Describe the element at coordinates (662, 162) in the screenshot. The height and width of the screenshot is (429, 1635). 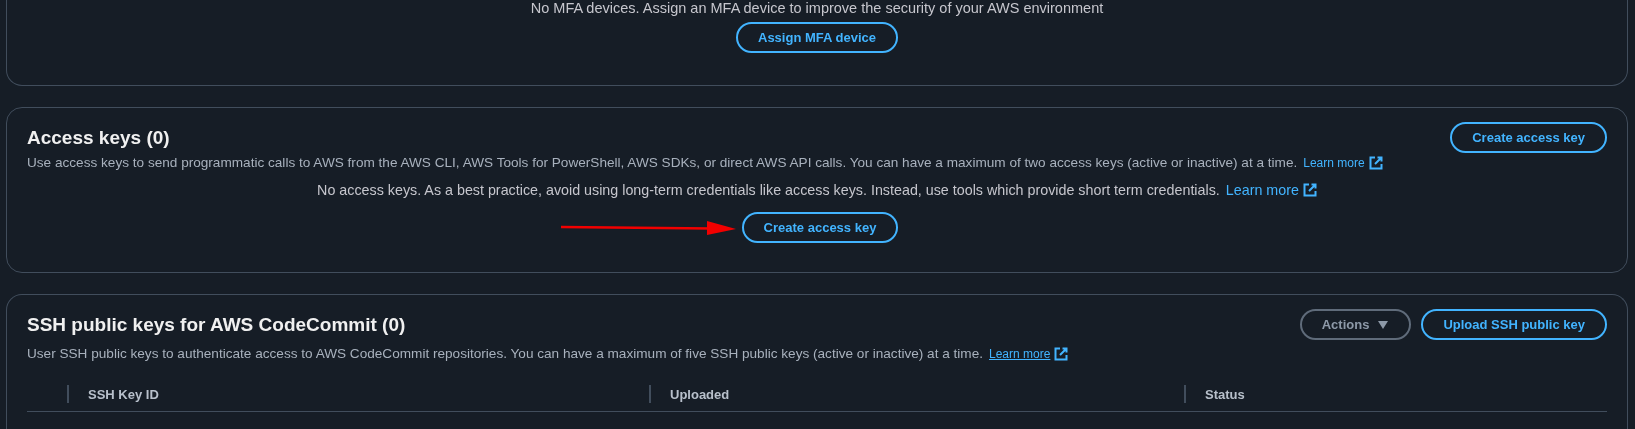
I see `description: Use access keys to send programmatic calls to AWS from the AWS CLI, AWS Tools for PowerShell, AWS SDKs, or direct AWS API calls. You can have a maximum of two access keys (active or inactive) at a time.` at that location.